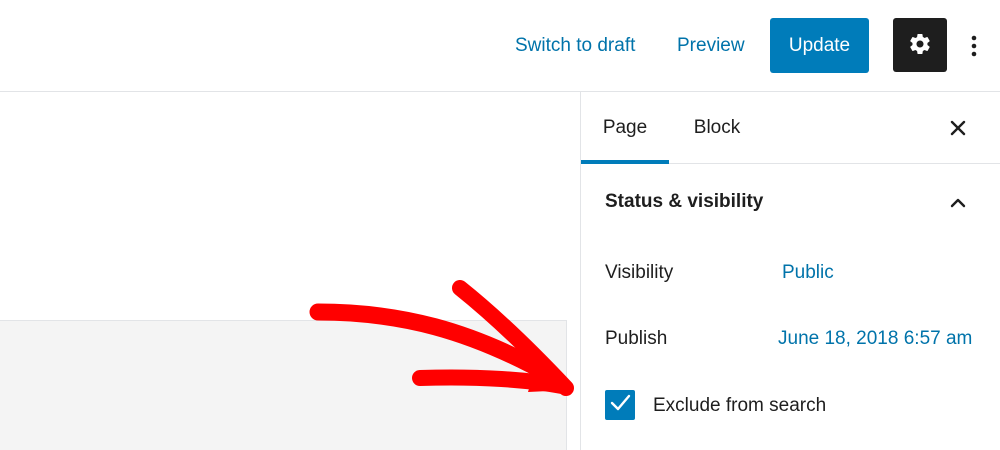 This screenshot has height=450, width=1000. What do you see at coordinates (819, 45) in the screenshot?
I see `update-button: Update` at bounding box center [819, 45].